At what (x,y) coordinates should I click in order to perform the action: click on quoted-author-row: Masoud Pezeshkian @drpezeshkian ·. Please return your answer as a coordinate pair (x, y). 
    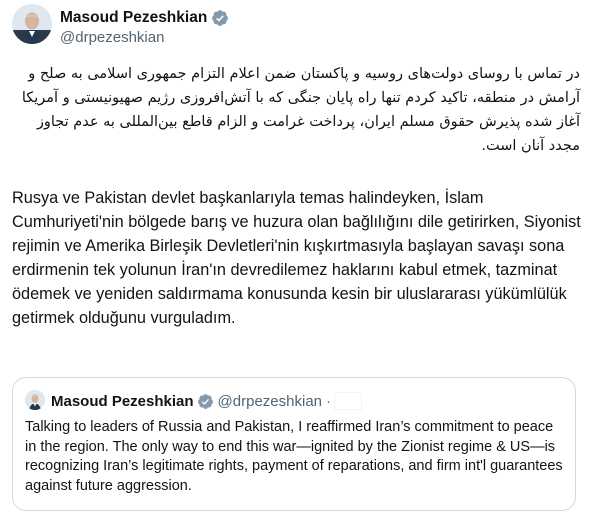
    Looking at the image, I should click on (206, 401).